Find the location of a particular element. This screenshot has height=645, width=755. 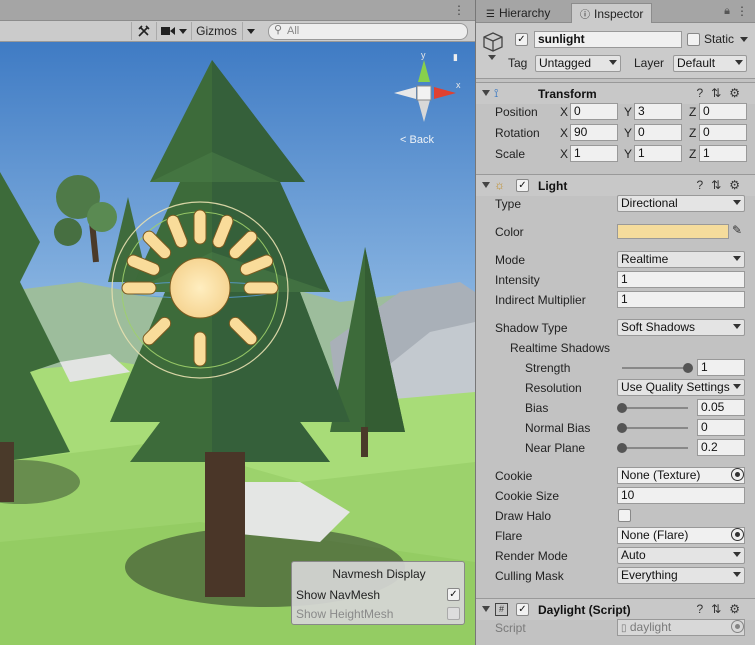

back-view-button: < Back is located at coordinates (417, 140).